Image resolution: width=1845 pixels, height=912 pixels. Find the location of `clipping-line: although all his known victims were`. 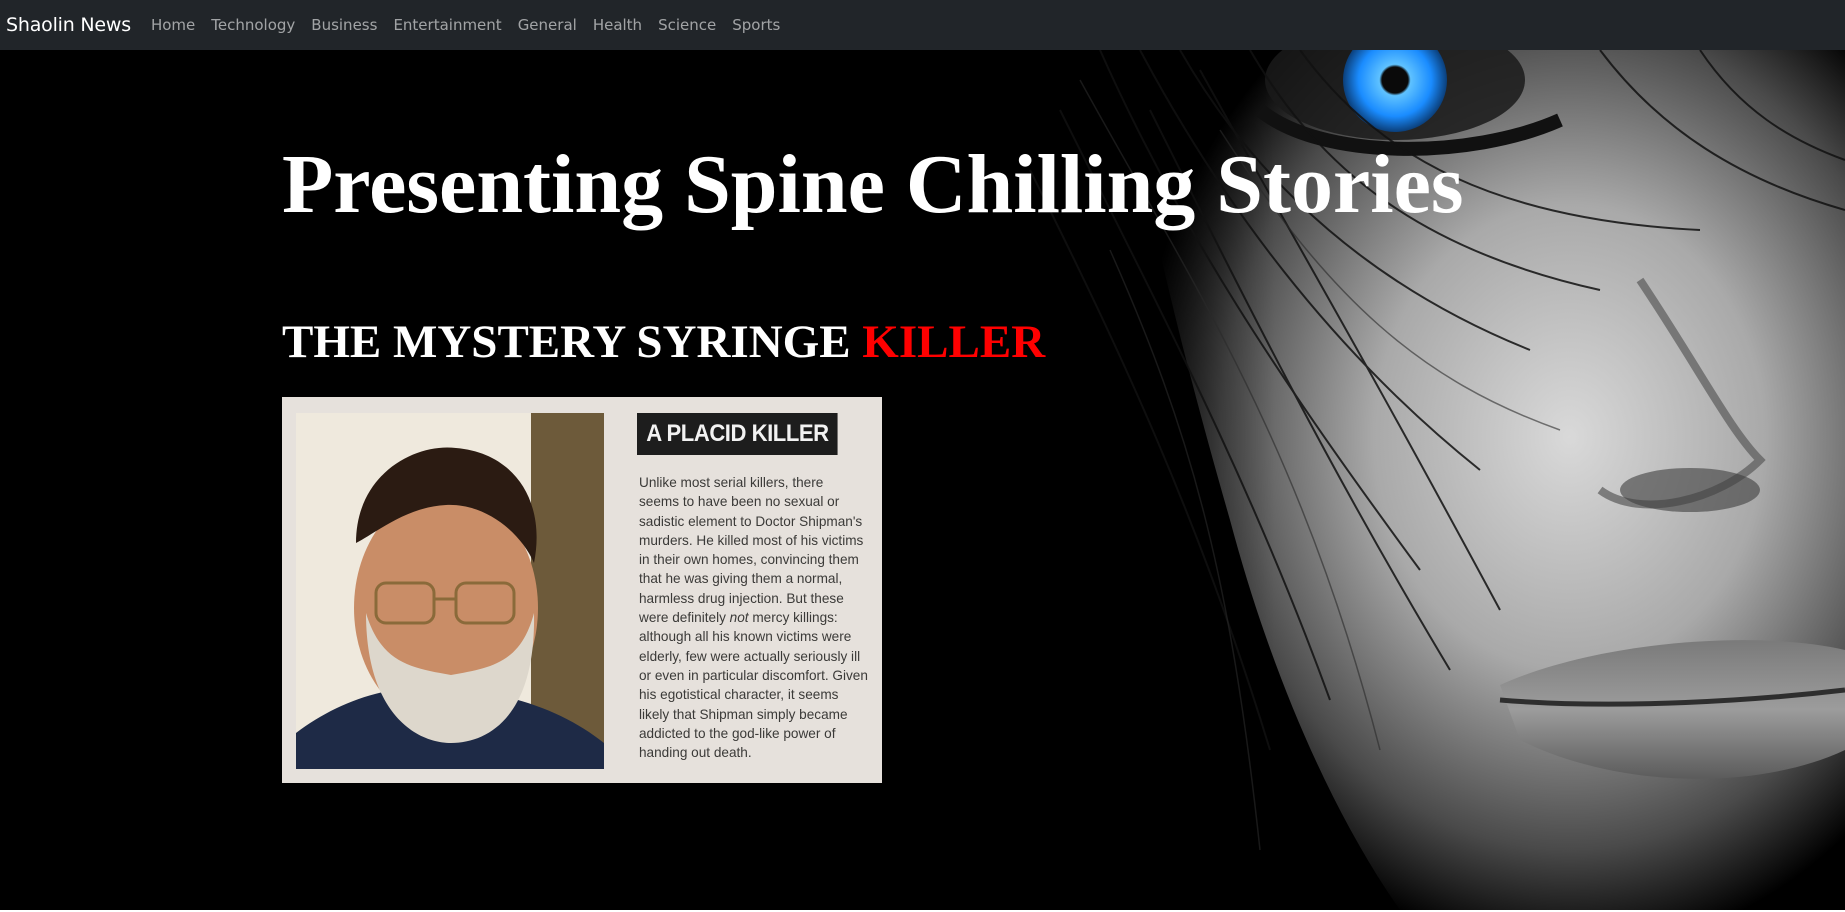

clipping-line: although all his known victims were is located at coordinates (745, 637).